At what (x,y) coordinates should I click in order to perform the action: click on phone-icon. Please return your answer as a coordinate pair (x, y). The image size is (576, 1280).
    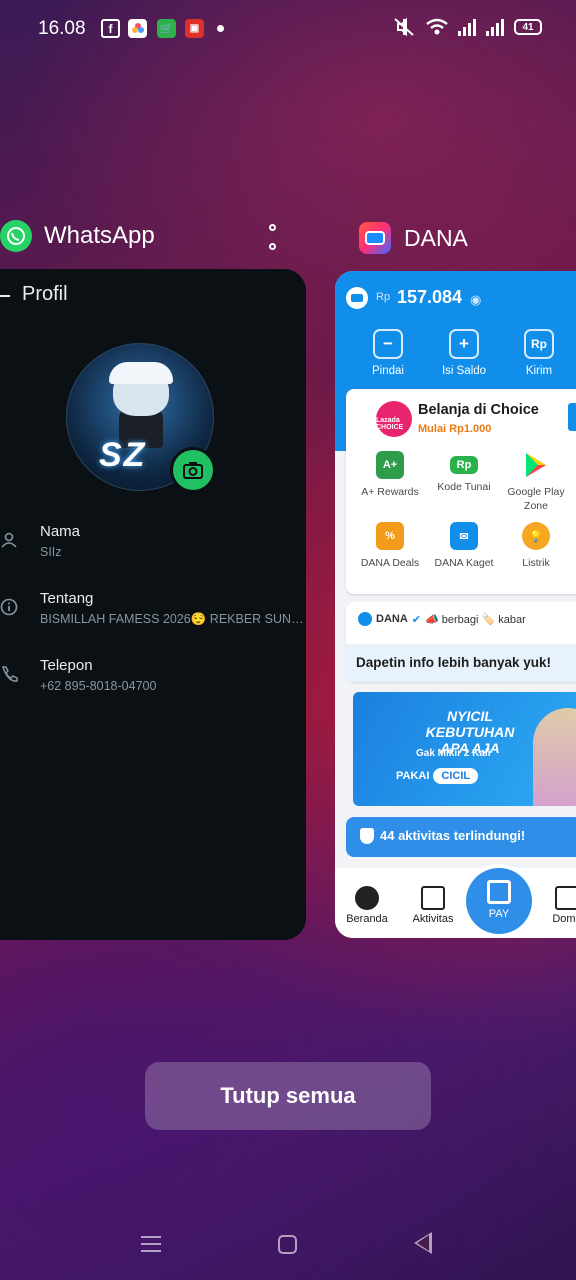
    Looking at the image, I should click on (10, 675).